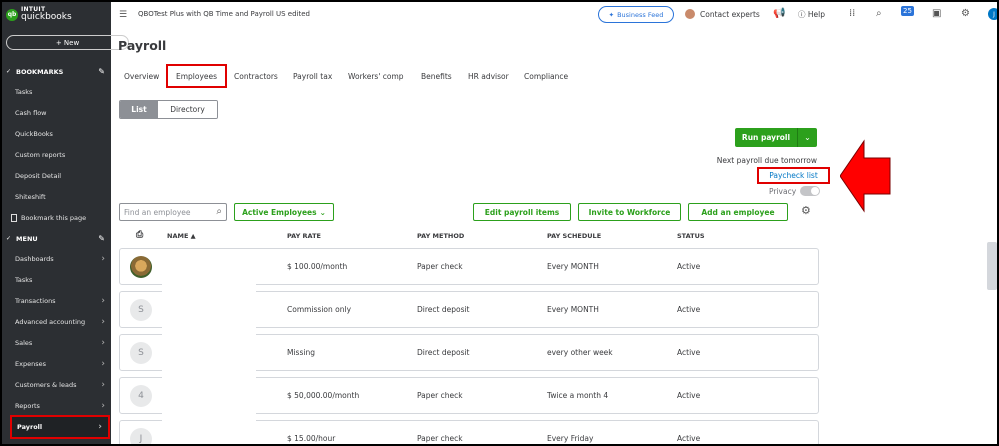  I want to click on paycheck-list-link: Paycheck list, so click(793, 175).